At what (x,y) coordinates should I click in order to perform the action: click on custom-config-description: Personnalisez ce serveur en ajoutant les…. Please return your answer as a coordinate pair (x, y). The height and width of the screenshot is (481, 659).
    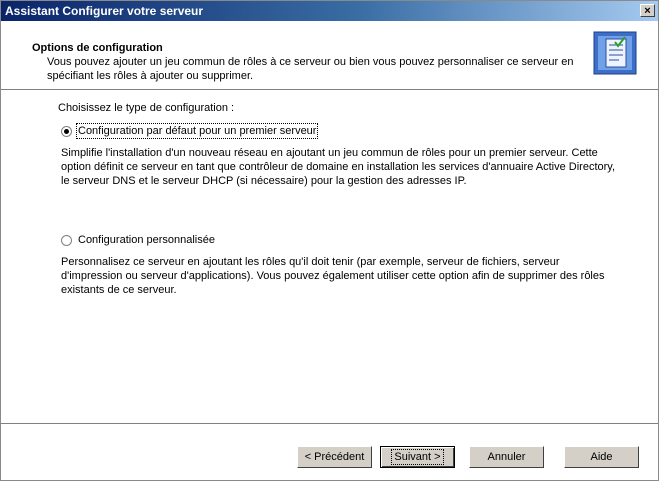
    Looking at the image, I should click on (333, 276).